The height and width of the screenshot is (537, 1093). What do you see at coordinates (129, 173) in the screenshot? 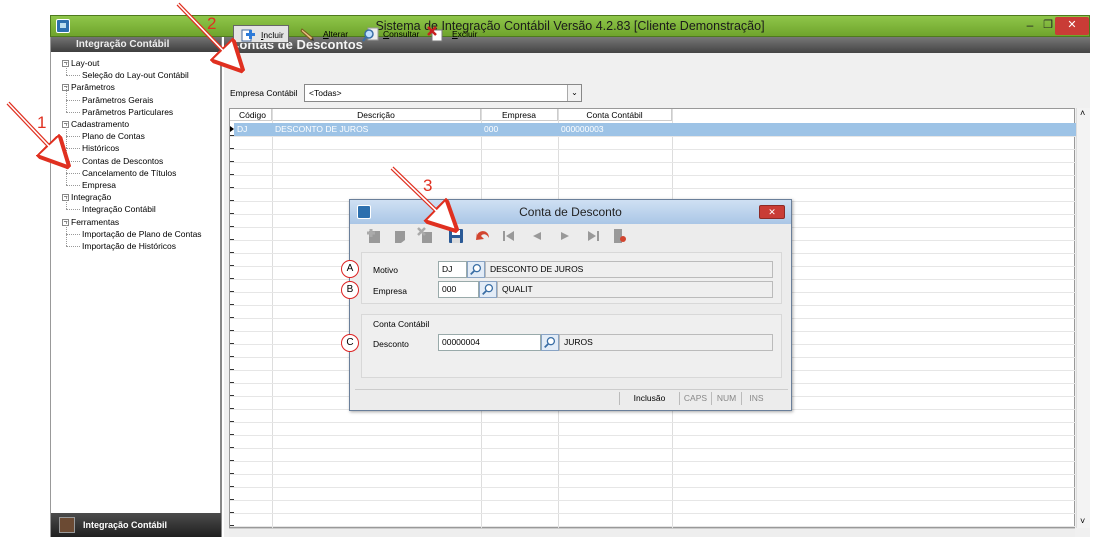
I see `tree-item-cancelamento-de-titulos: Cancelamento de Títulos` at bounding box center [129, 173].